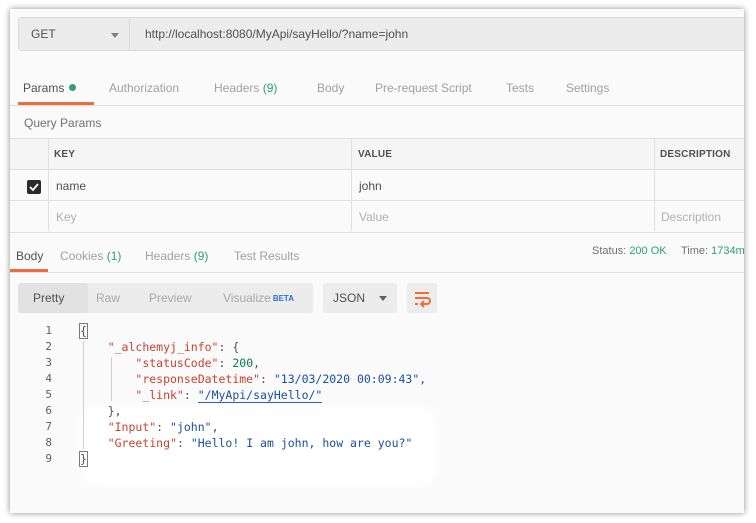 This screenshot has height=523, width=756. What do you see at coordinates (48, 410) in the screenshot?
I see `line-number: 6` at bounding box center [48, 410].